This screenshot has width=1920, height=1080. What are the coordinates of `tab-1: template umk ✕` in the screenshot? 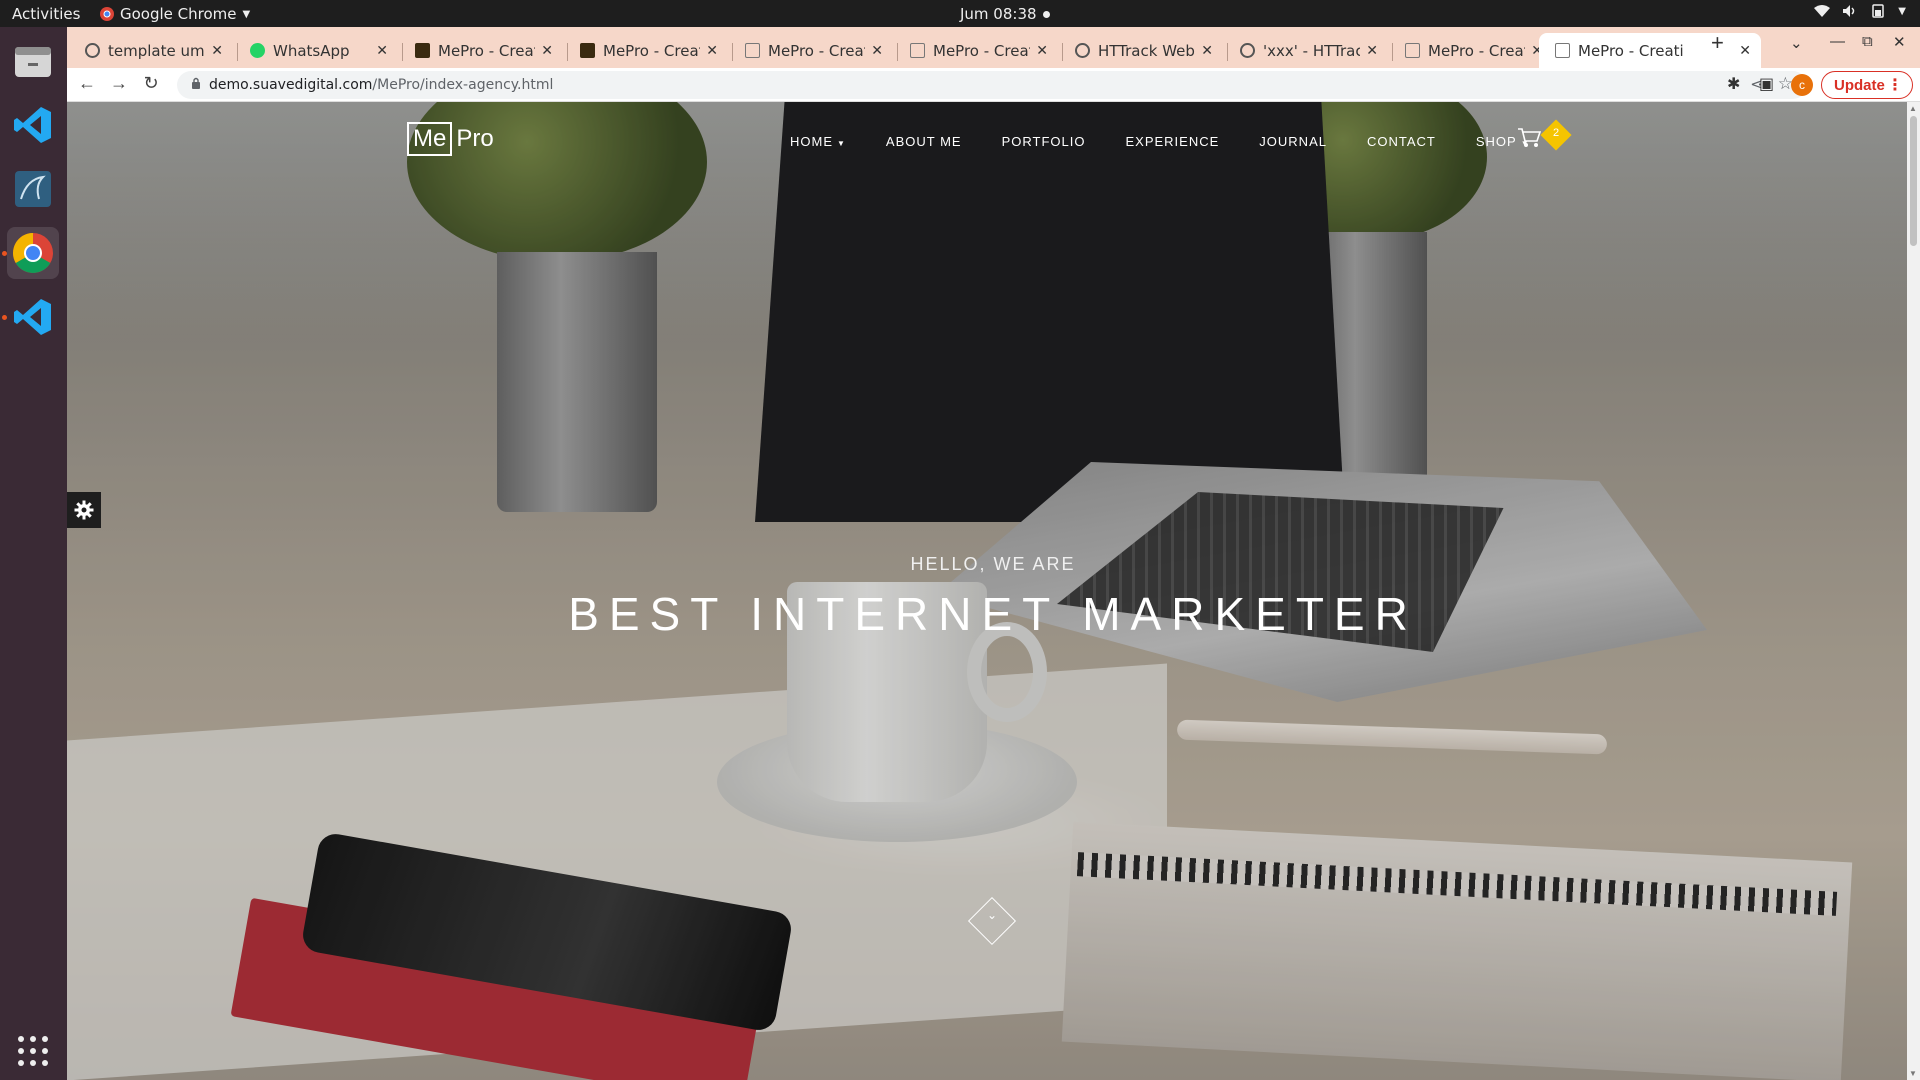 It's located at (154, 50).